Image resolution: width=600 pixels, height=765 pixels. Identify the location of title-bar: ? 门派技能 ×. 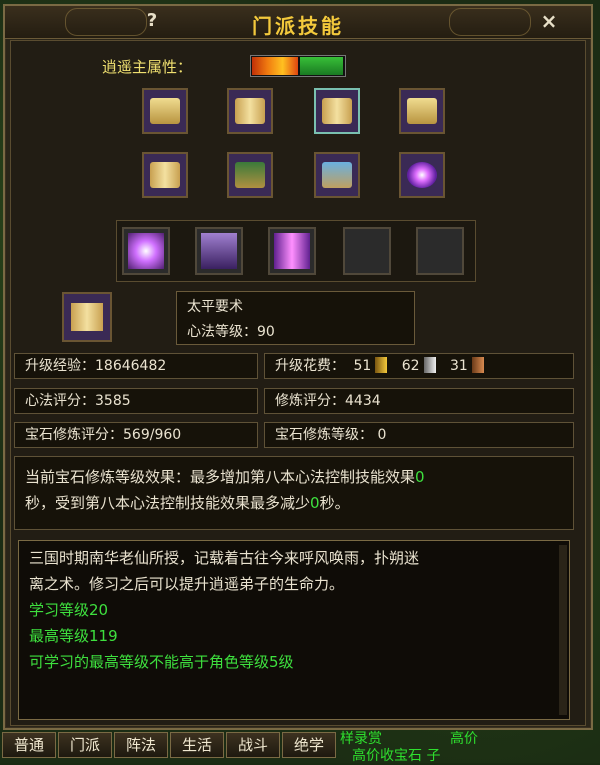
(298, 22).